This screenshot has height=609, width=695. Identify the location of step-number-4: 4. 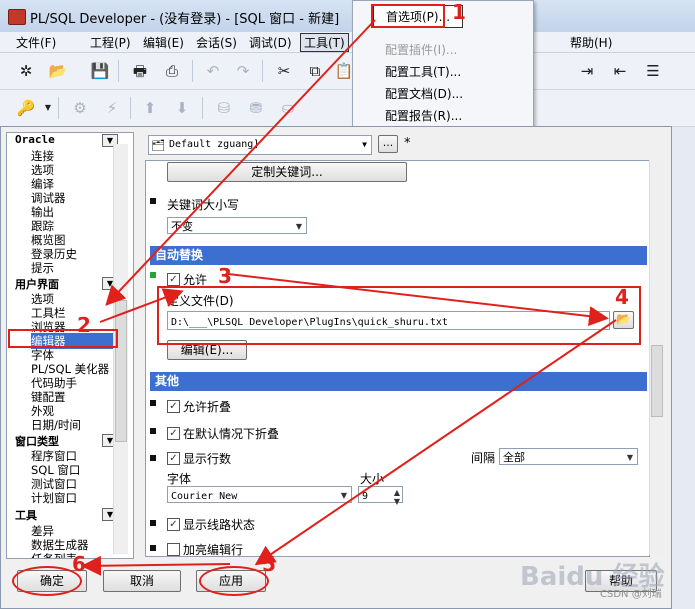
(622, 297).